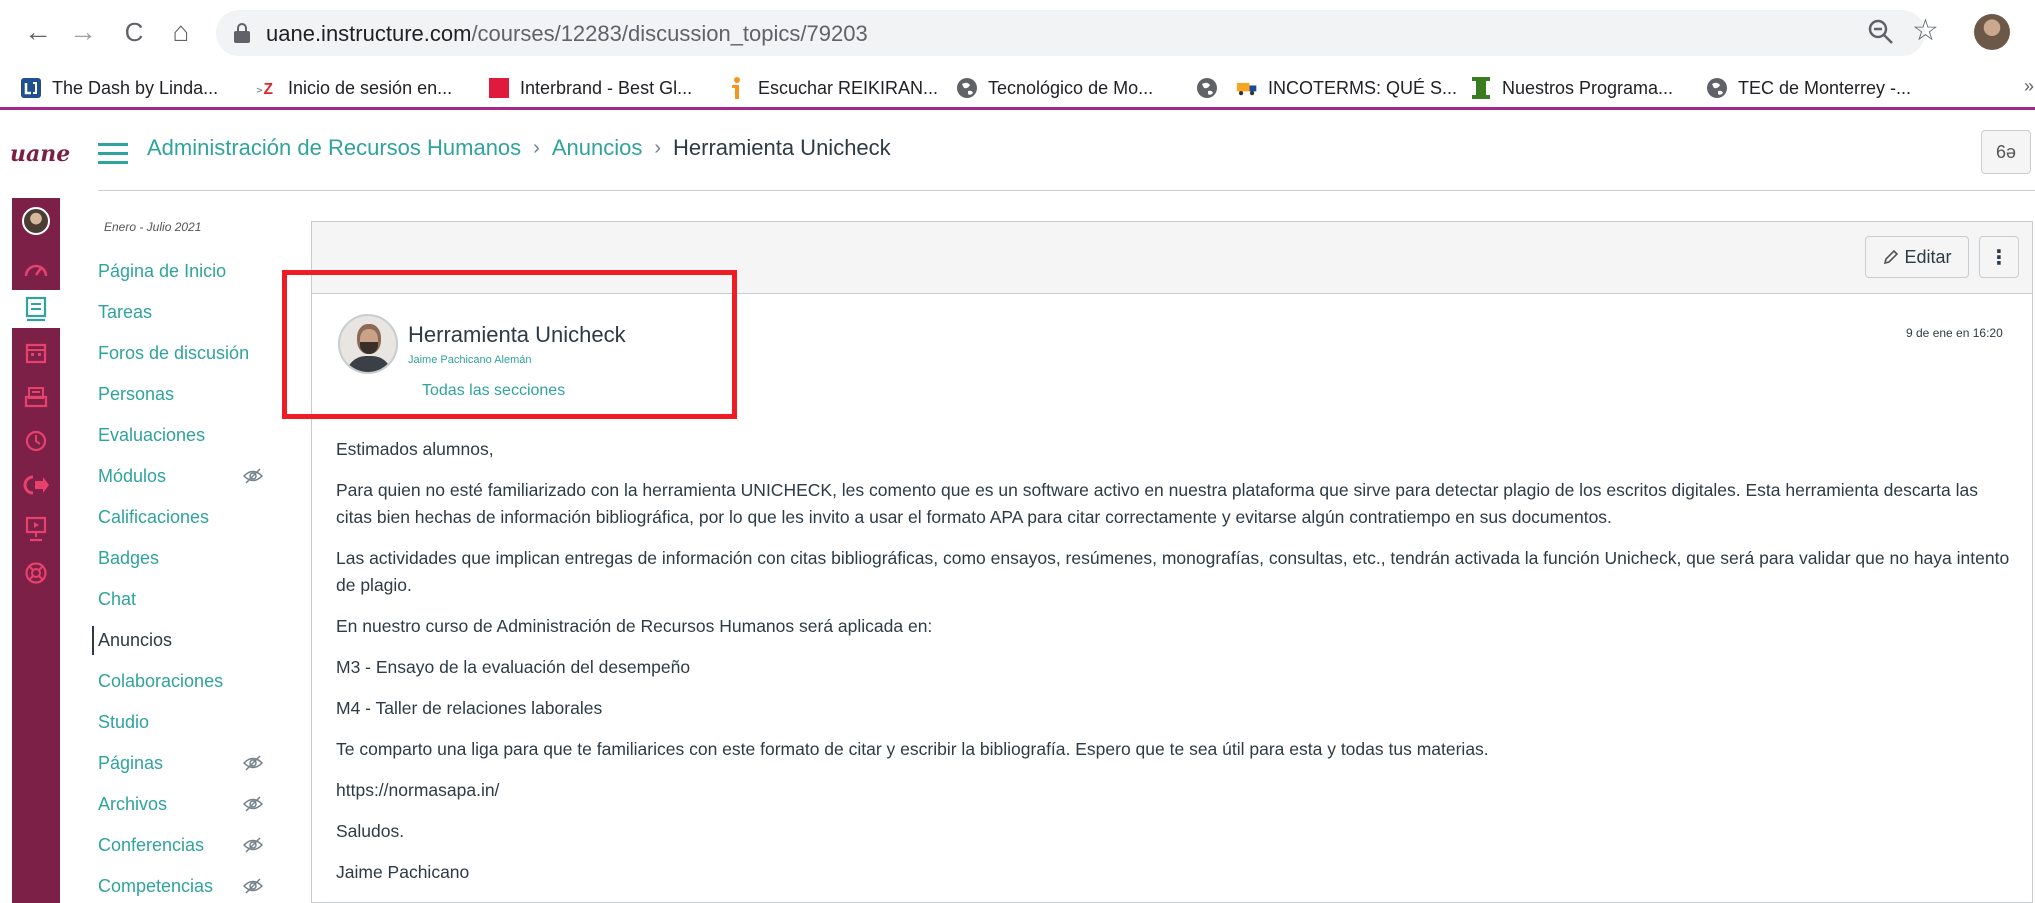 The height and width of the screenshot is (903, 2035). What do you see at coordinates (40, 154) in the screenshot?
I see `uane-logo: uane` at bounding box center [40, 154].